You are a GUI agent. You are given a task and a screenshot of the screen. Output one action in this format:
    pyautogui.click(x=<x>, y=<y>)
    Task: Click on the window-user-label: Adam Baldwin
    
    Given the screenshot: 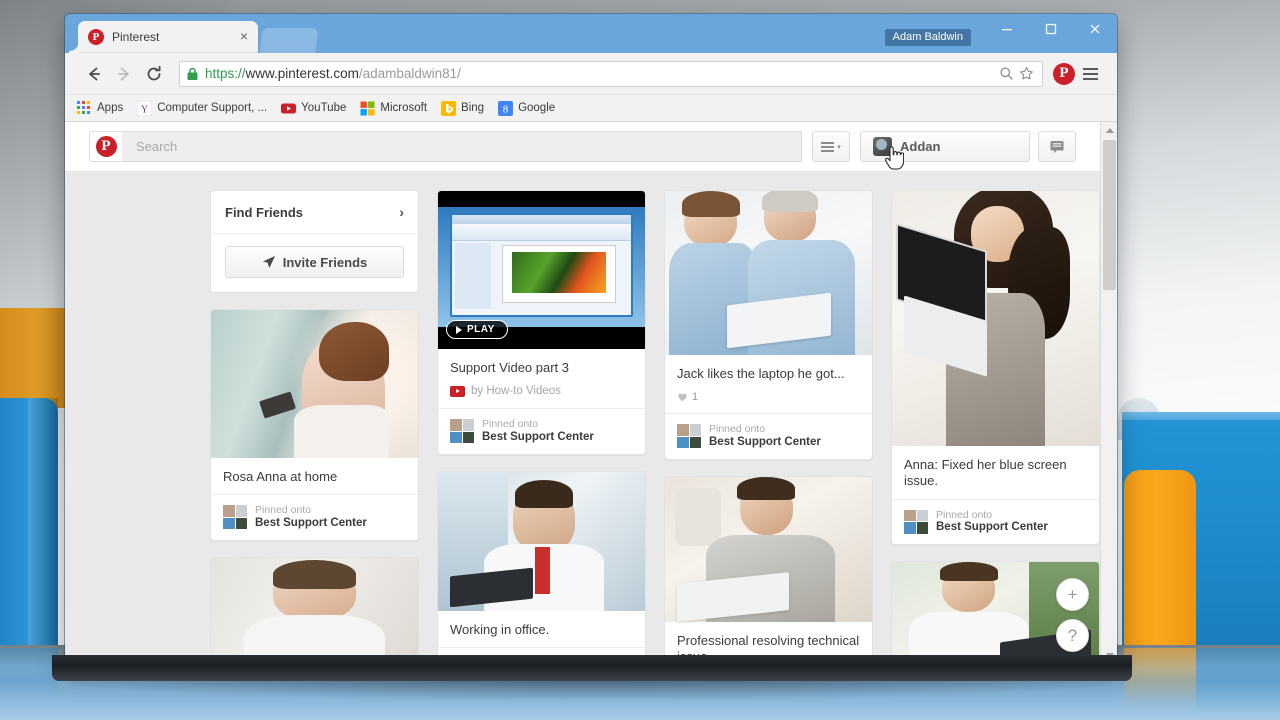 What is the action you would take?
    pyautogui.click(x=927, y=37)
    